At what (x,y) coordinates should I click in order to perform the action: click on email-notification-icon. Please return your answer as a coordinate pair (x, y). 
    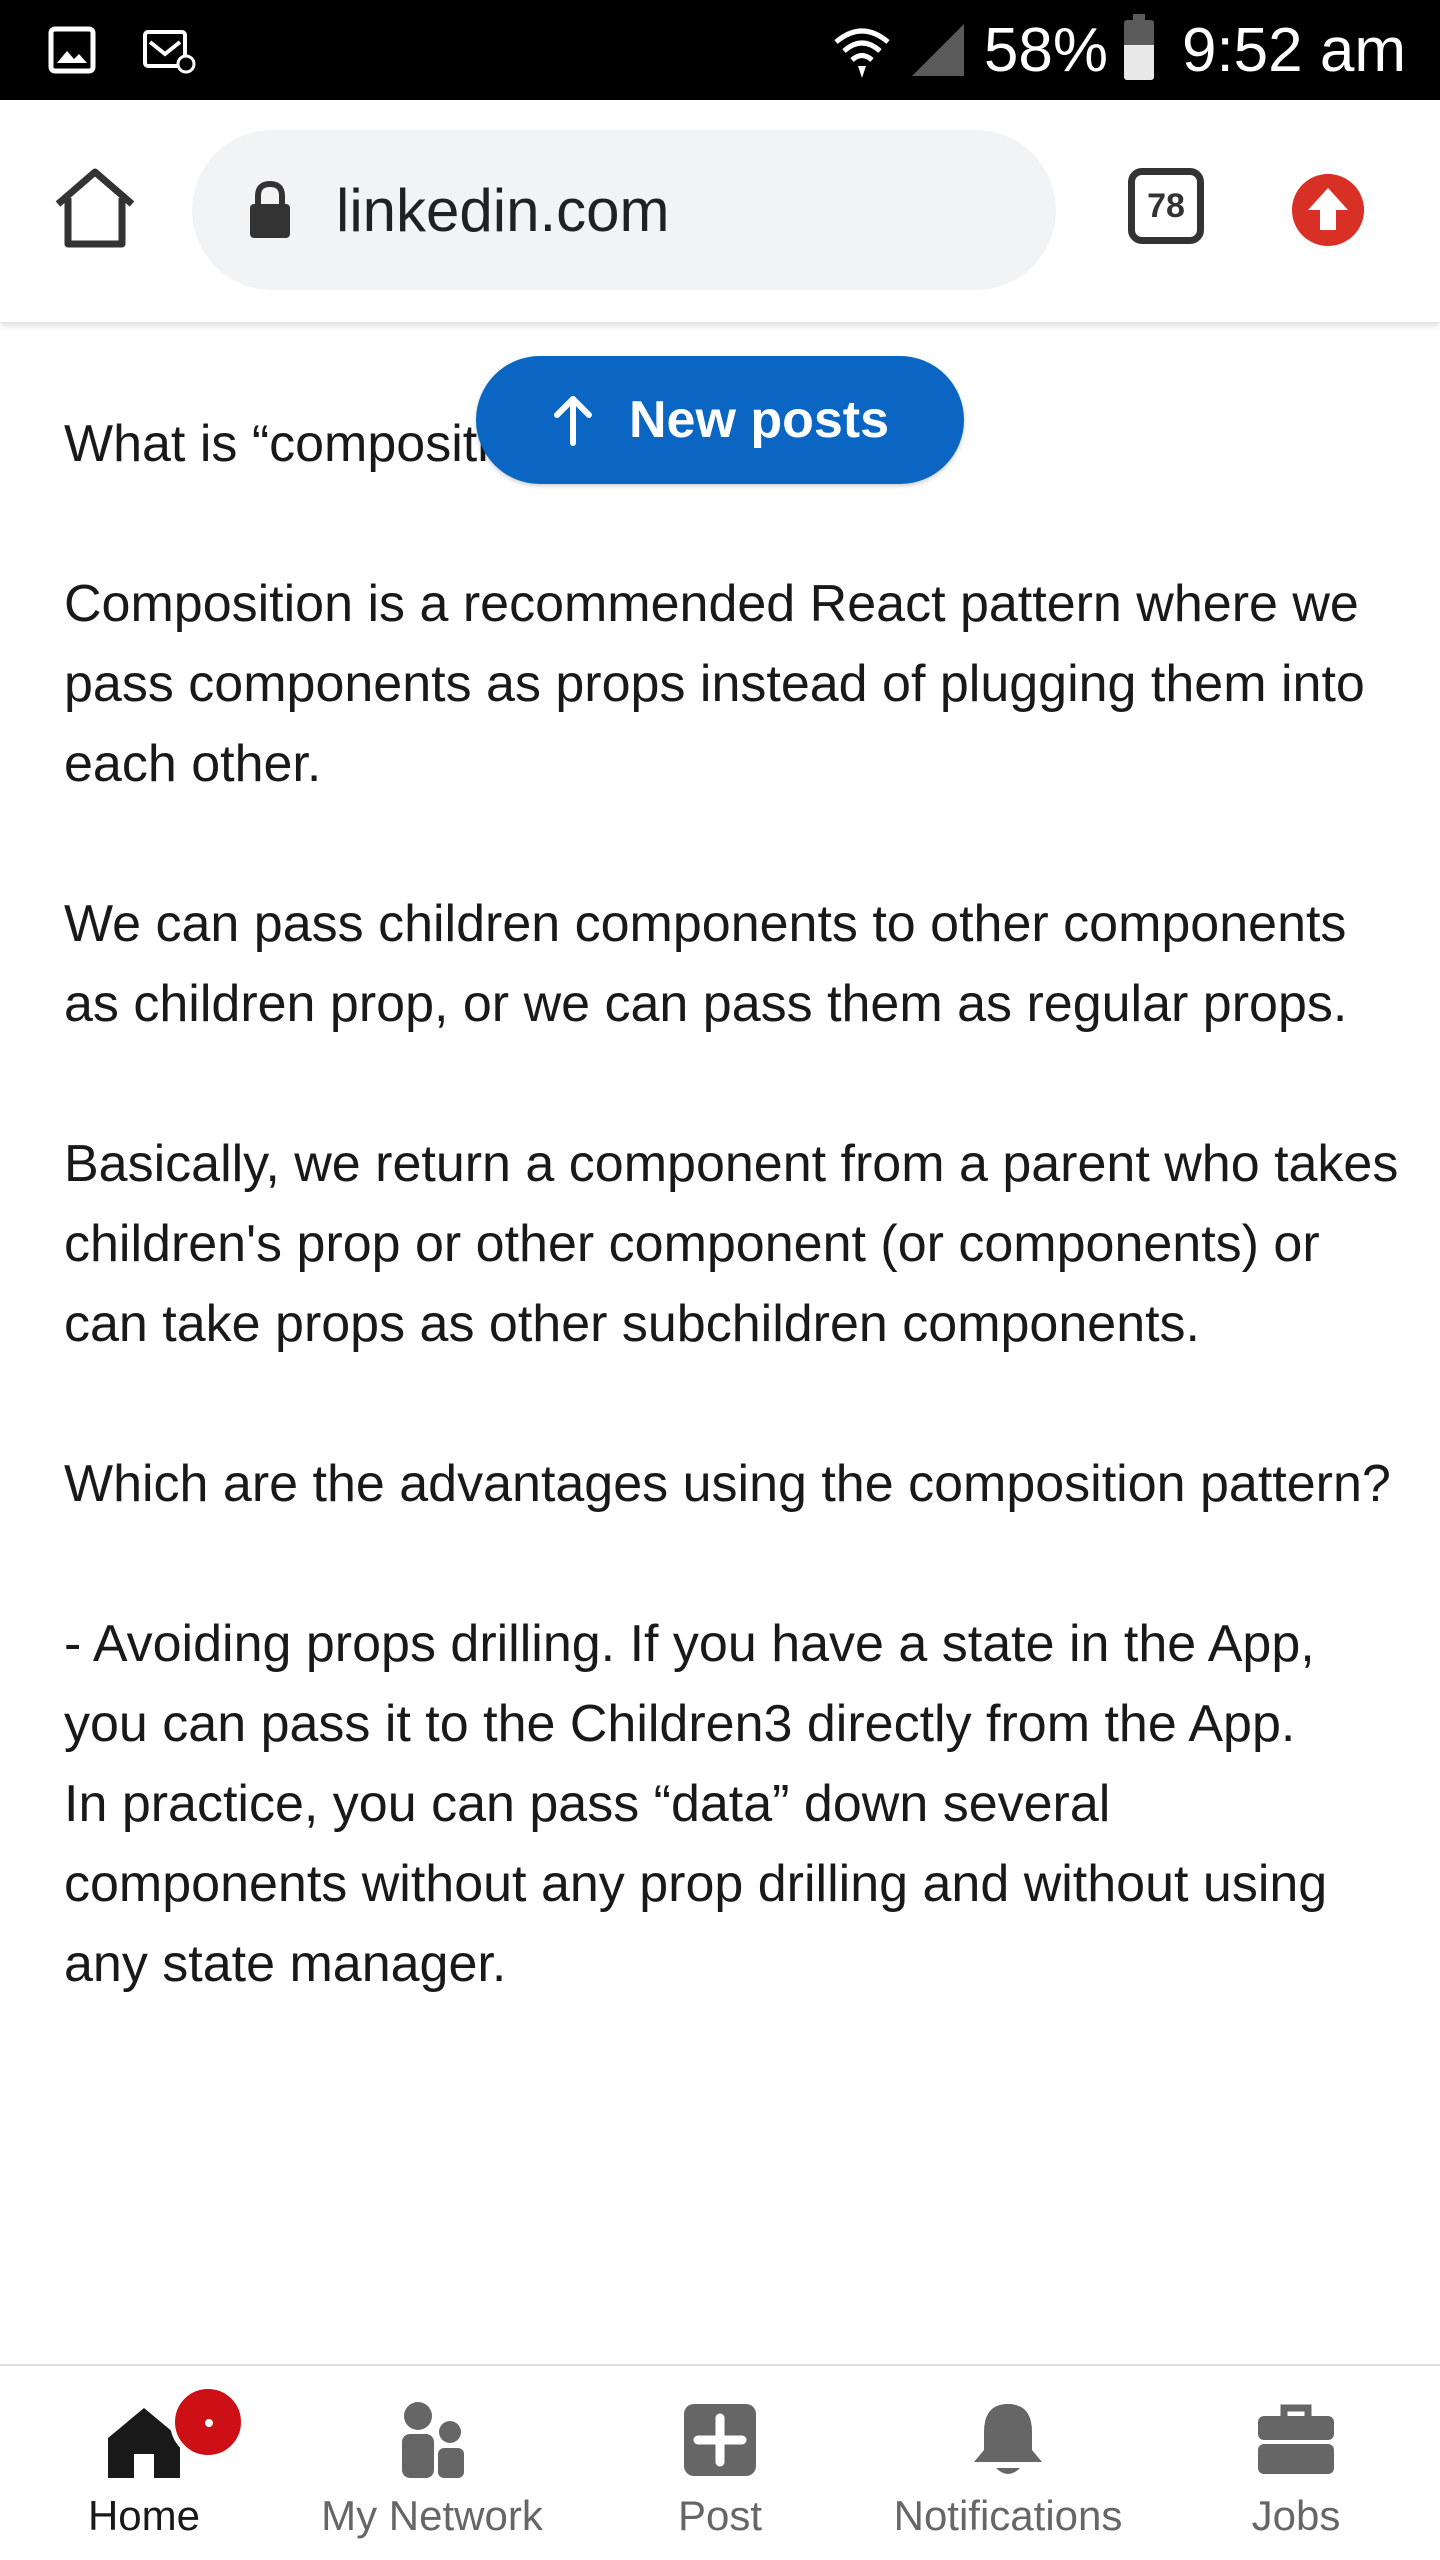
    Looking at the image, I should click on (169, 52).